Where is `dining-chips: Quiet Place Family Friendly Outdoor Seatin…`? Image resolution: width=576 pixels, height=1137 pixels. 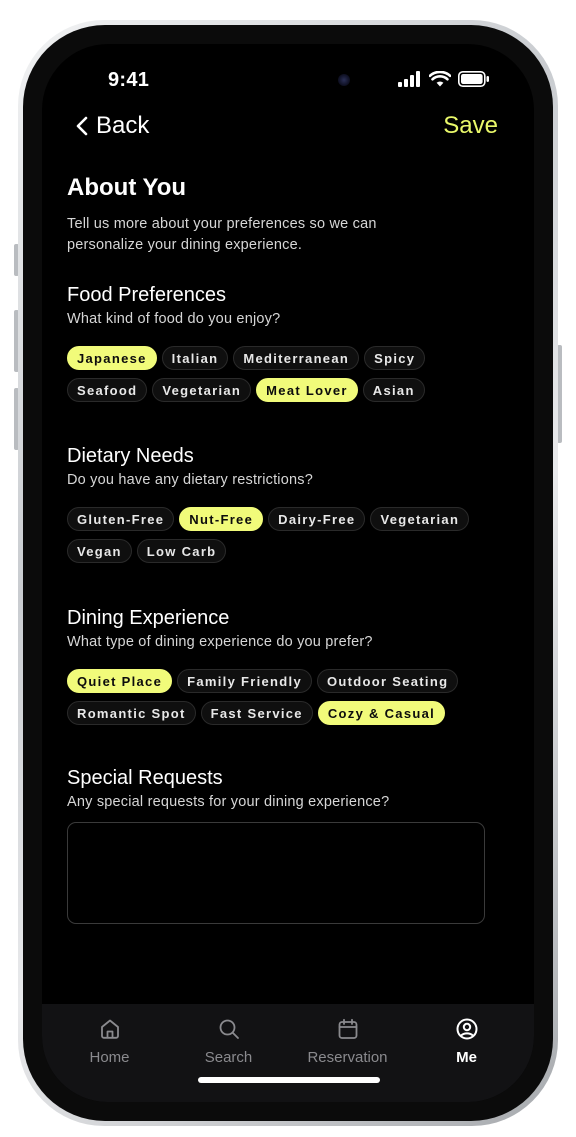 dining-chips: Quiet Place Family Friendly Outdoor Seatin… is located at coordinates (287, 697).